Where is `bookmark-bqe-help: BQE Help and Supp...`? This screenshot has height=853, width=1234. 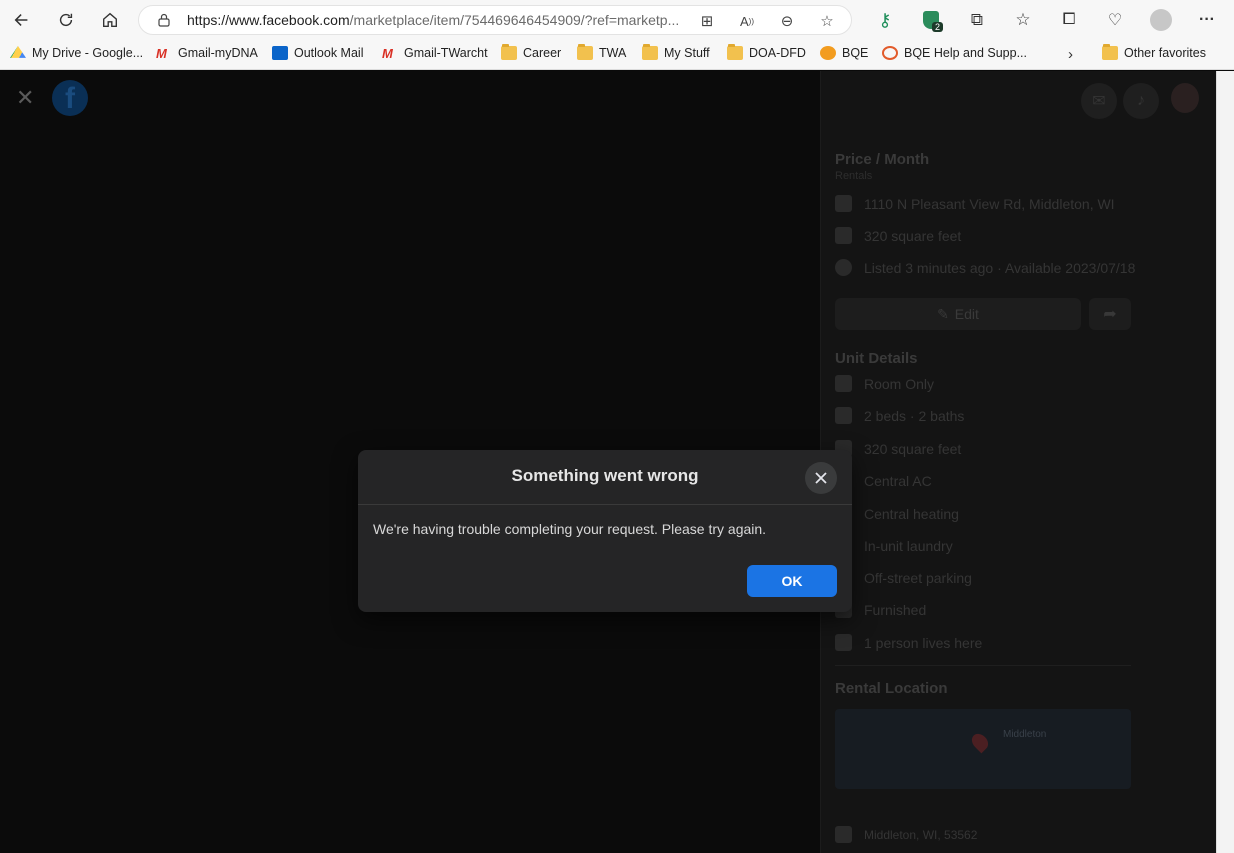
bookmark-bqe-help: BQE Help and Supp... is located at coordinates (954, 53).